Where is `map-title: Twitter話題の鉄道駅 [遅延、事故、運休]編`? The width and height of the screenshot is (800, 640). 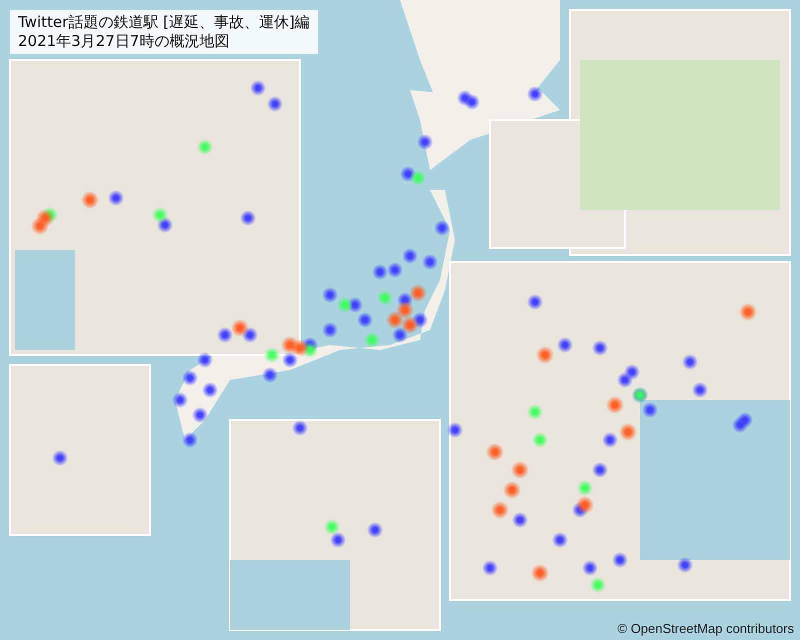 map-title: Twitter話題の鉄道駅 [遅延、事故、運休]編 is located at coordinates (164, 22).